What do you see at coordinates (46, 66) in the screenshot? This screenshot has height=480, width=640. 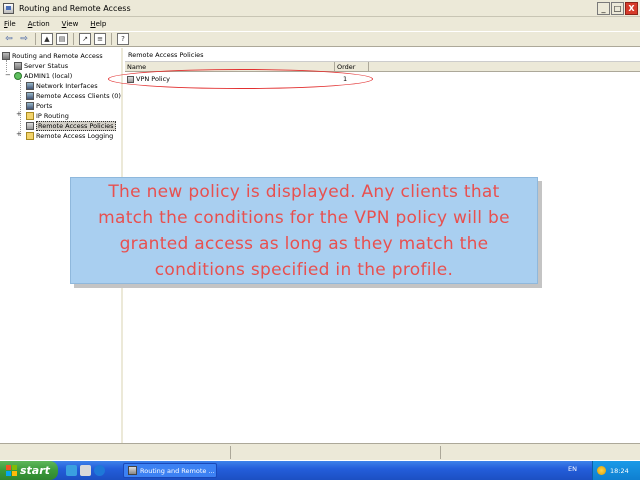 I see `tree-item-label: Server Status` at bounding box center [46, 66].